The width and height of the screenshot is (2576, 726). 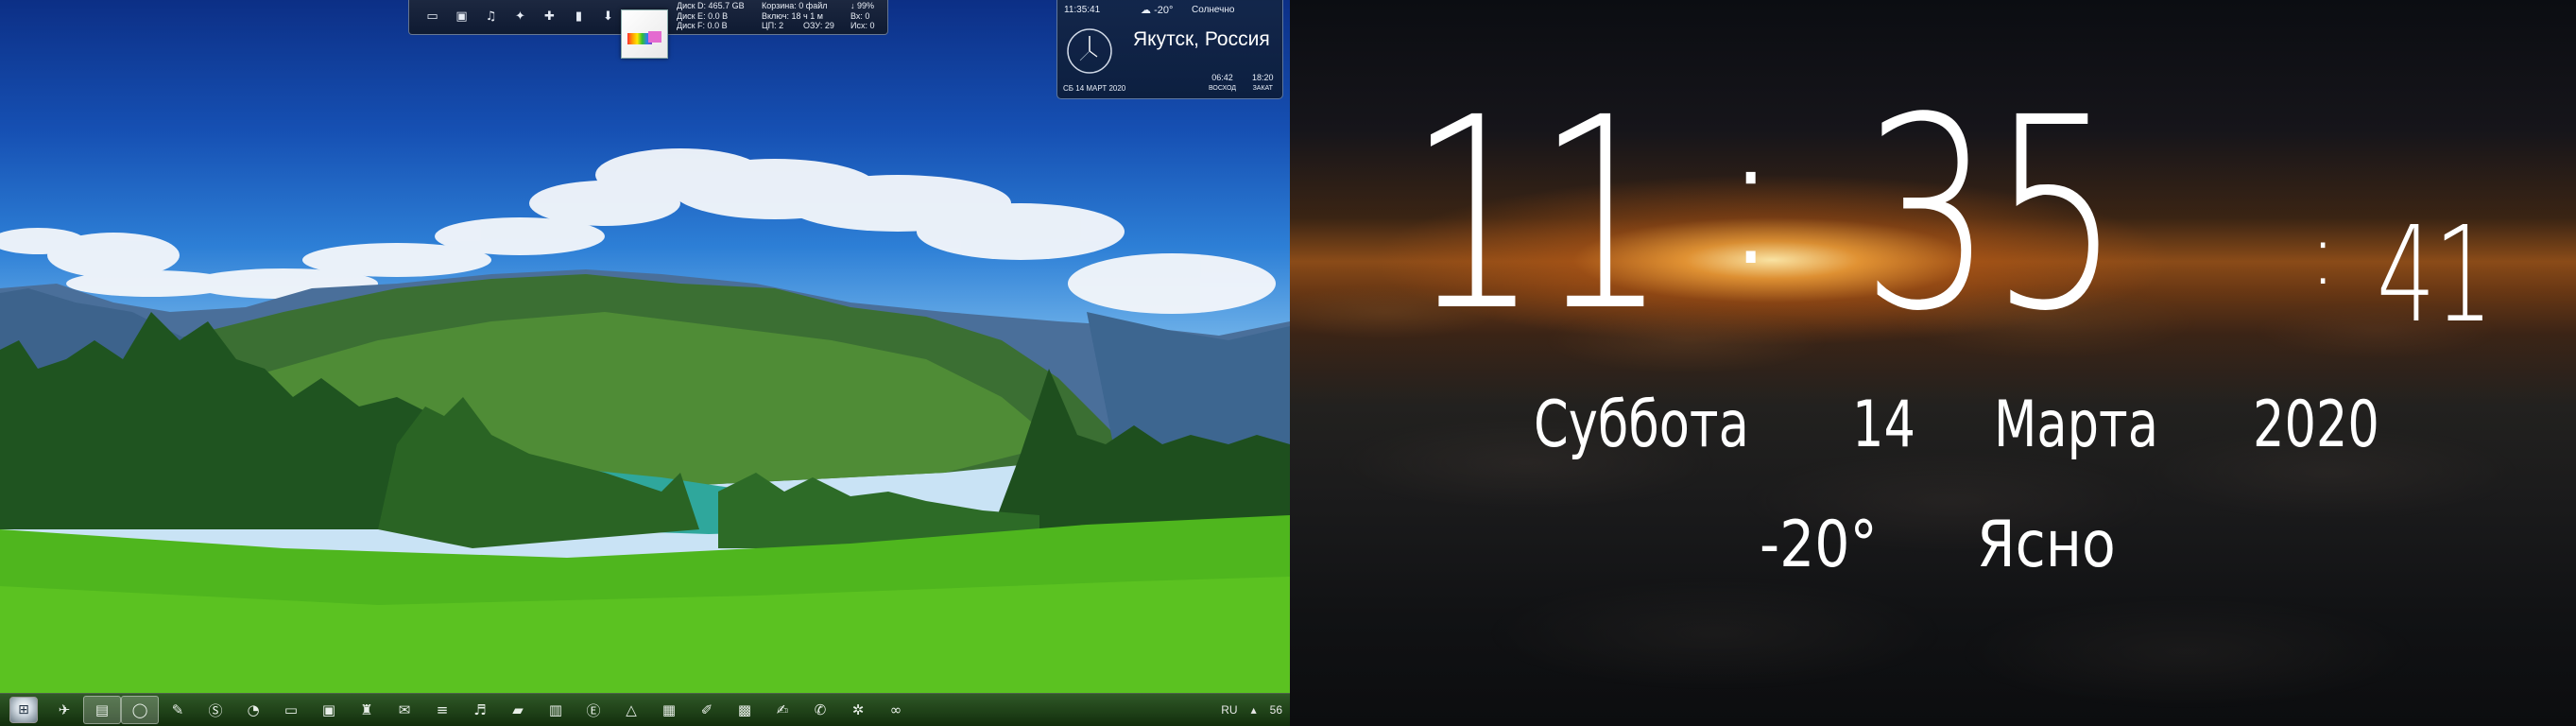 I want to click on widget-condition: Солнечно, so click(x=1213, y=10).